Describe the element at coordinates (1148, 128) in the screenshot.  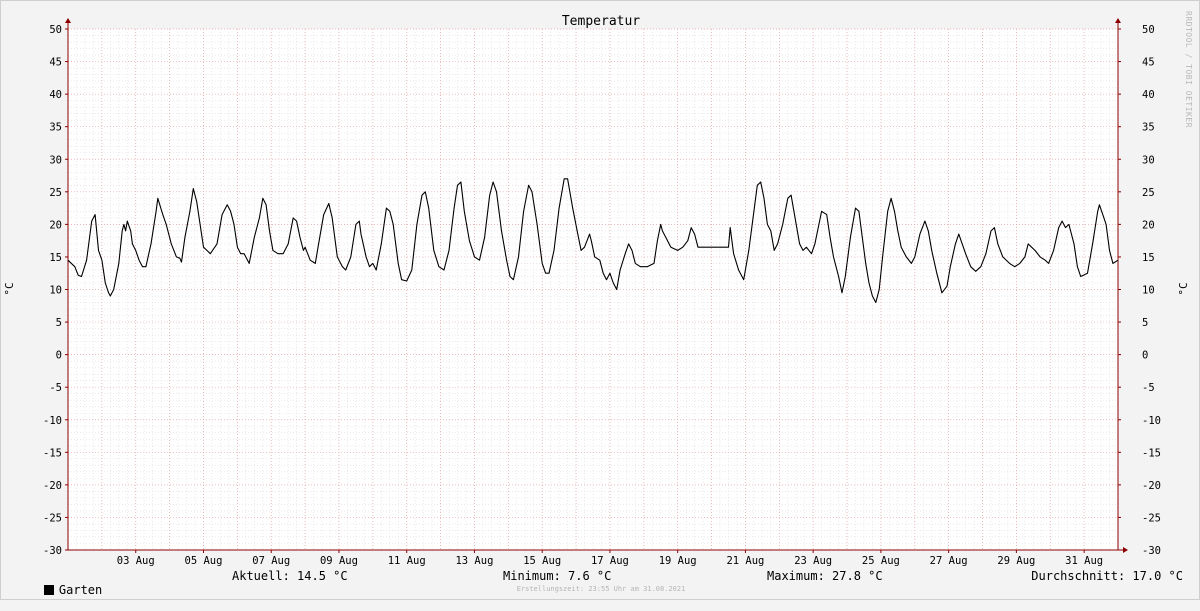
I see `y-tick-label-right: 35` at that location.